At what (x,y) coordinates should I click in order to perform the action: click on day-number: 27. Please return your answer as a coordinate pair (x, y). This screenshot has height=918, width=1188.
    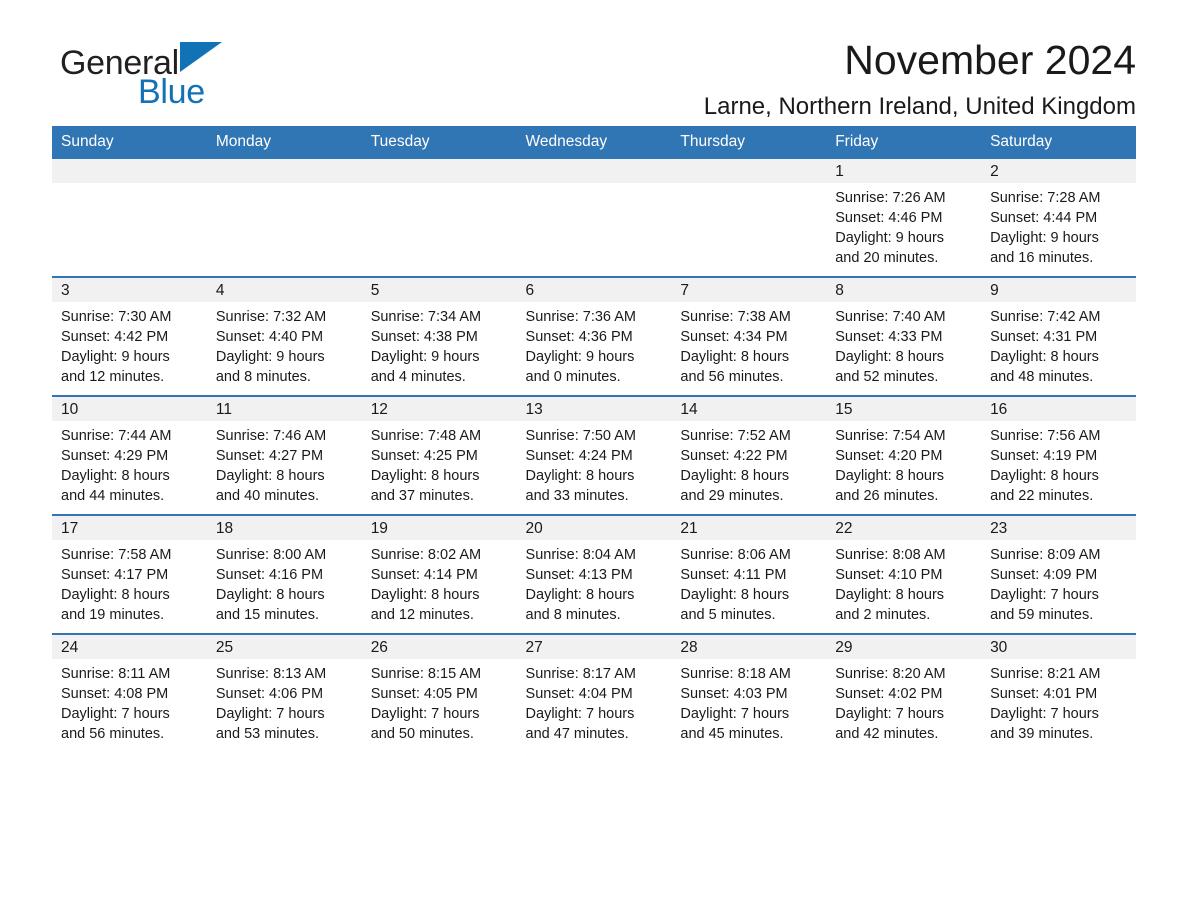
    Looking at the image, I should click on (594, 647).